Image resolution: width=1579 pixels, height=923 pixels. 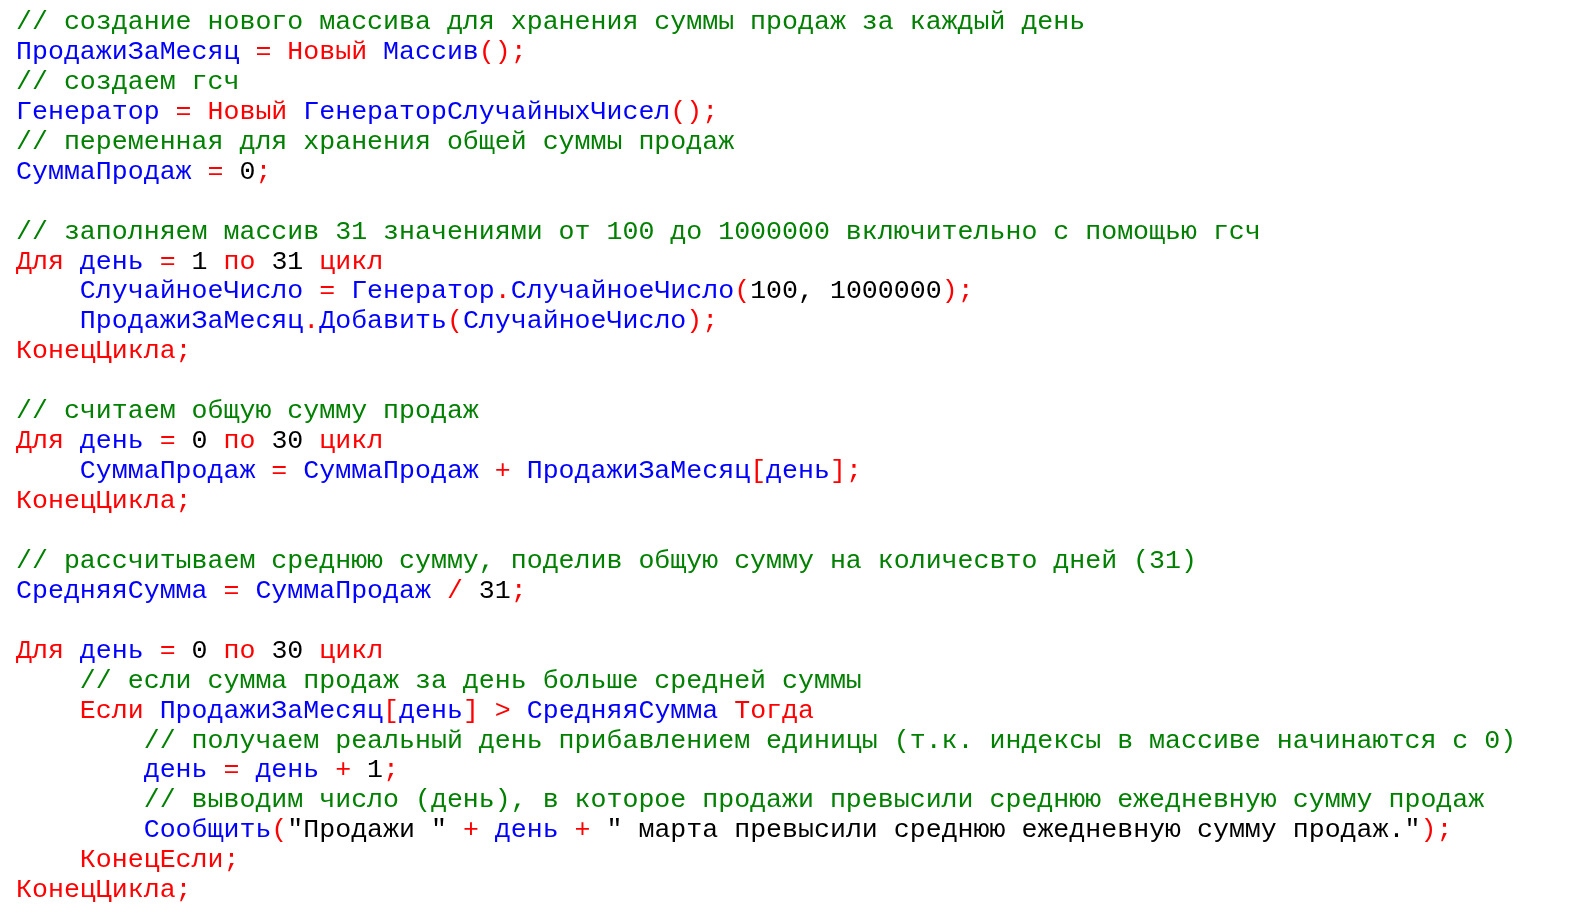 I want to click on code-comment: // создаем гсч, so click(x=128, y=82).